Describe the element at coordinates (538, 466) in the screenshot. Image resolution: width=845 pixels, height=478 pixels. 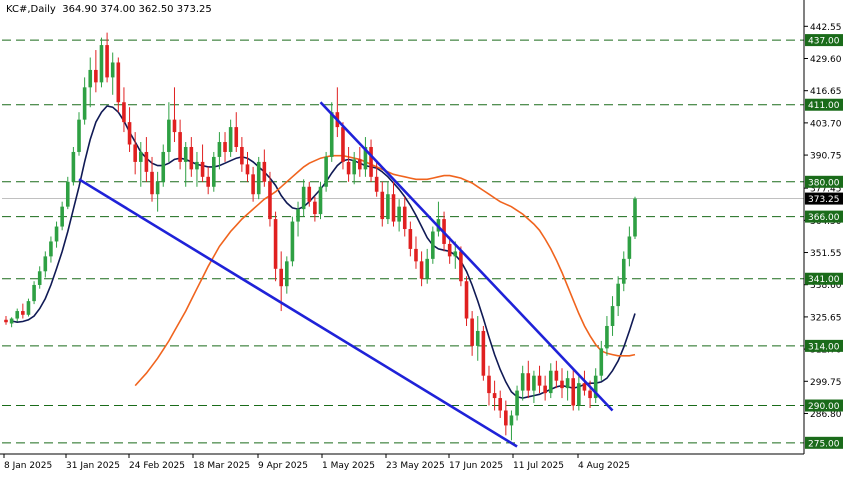
I see `time-tick-label: 11 Jul 2025` at that location.